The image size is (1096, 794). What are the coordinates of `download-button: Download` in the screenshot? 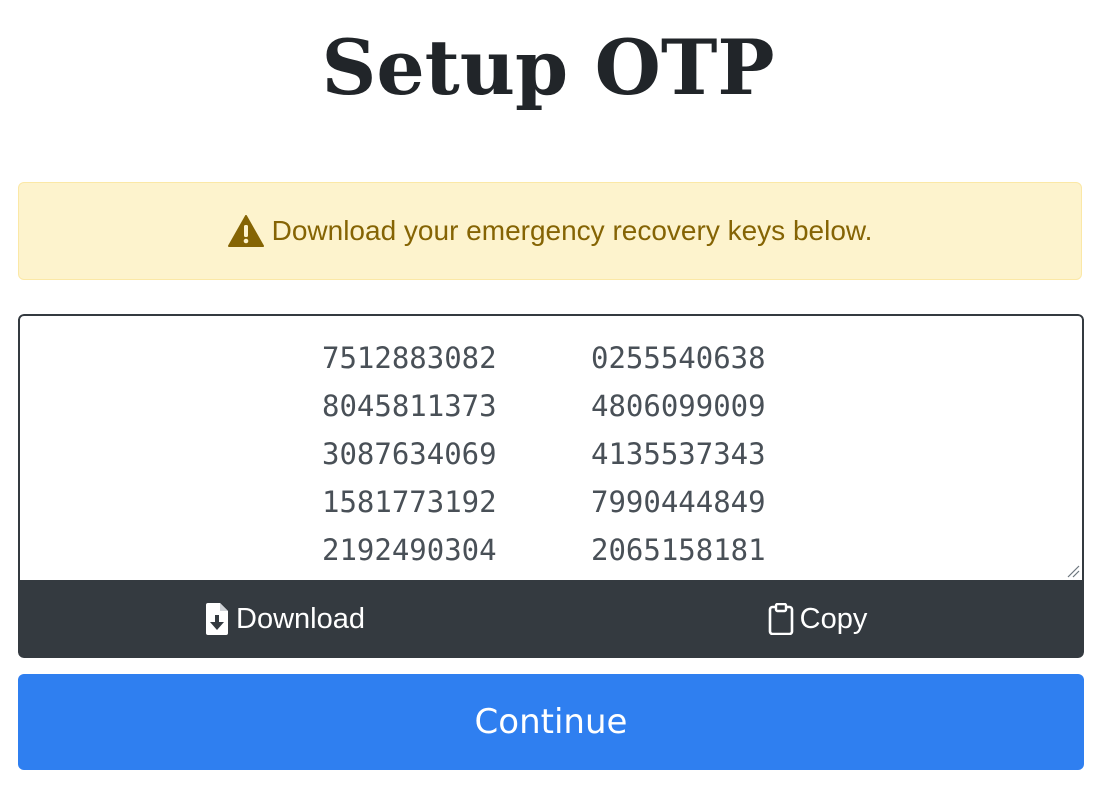 It's located at (284, 619).